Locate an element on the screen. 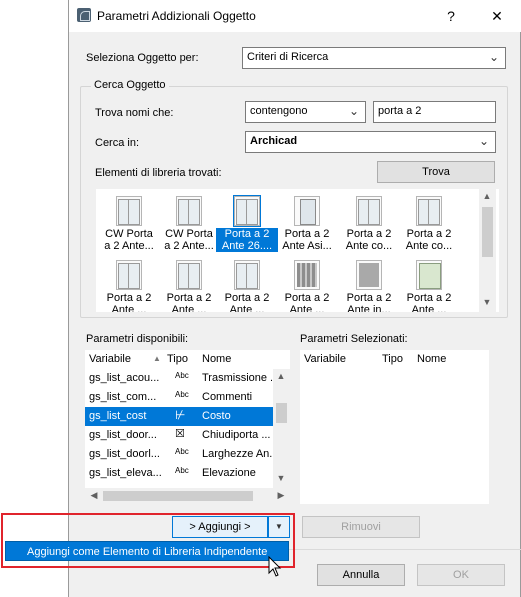  param-row-selected: gs_list_cost ⊬ Costo is located at coordinates (179, 416).